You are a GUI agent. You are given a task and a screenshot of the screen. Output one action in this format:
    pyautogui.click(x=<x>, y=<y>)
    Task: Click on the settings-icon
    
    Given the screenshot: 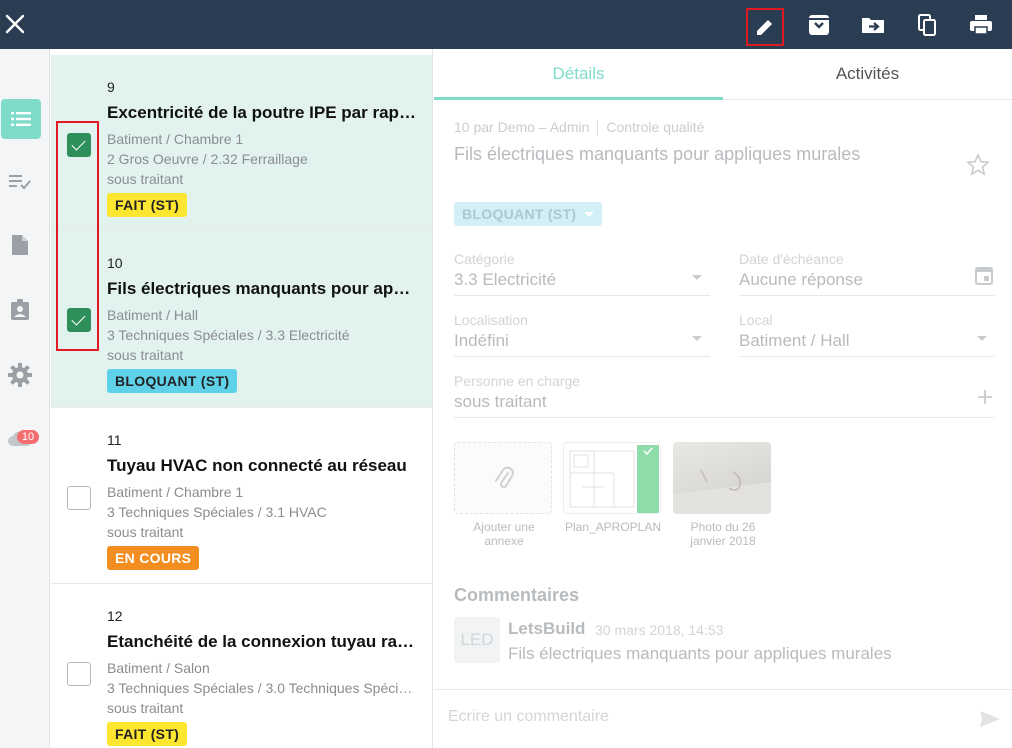 What is the action you would take?
    pyautogui.click(x=20, y=375)
    